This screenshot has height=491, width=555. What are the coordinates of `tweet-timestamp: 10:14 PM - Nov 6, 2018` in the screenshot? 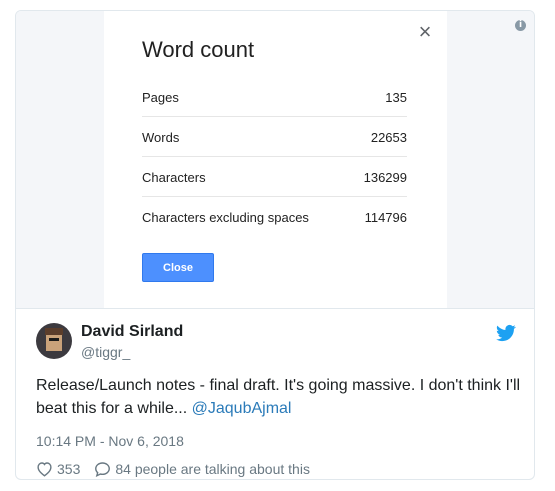 It's located at (110, 441).